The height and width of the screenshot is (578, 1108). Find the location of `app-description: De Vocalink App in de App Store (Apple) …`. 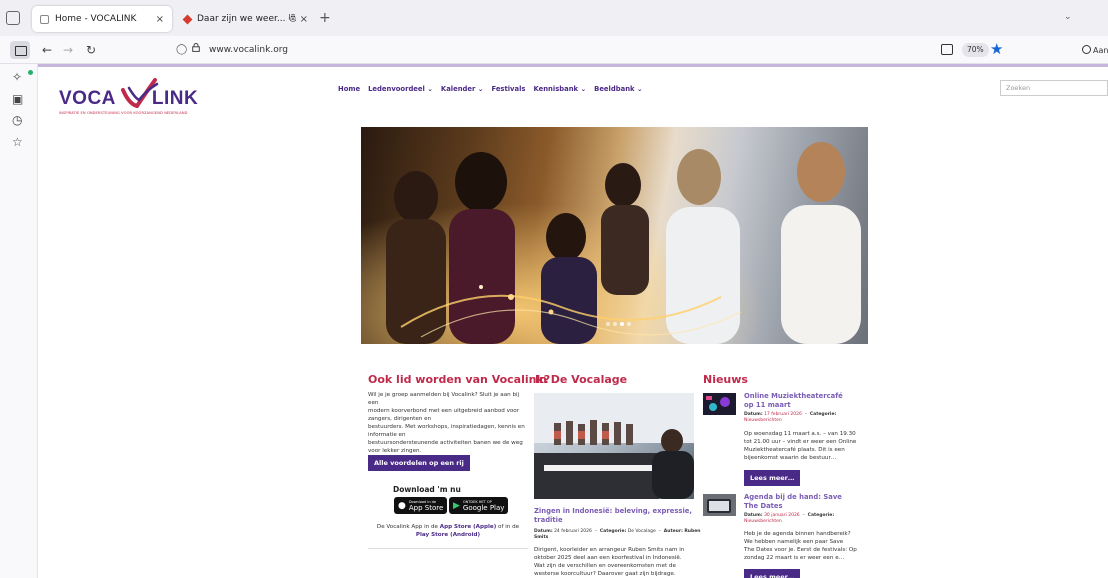

app-description: De Vocalink App in de App Store (Apple) … is located at coordinates (448, 531).